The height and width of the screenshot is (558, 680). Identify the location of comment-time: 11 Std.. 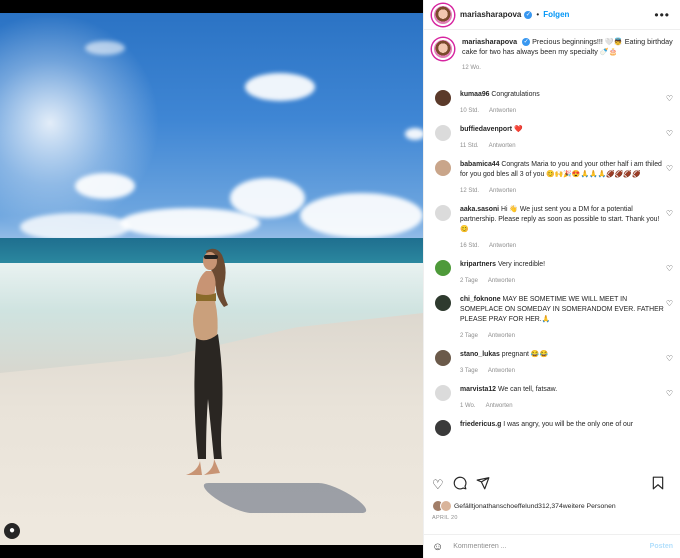
(469, 146).